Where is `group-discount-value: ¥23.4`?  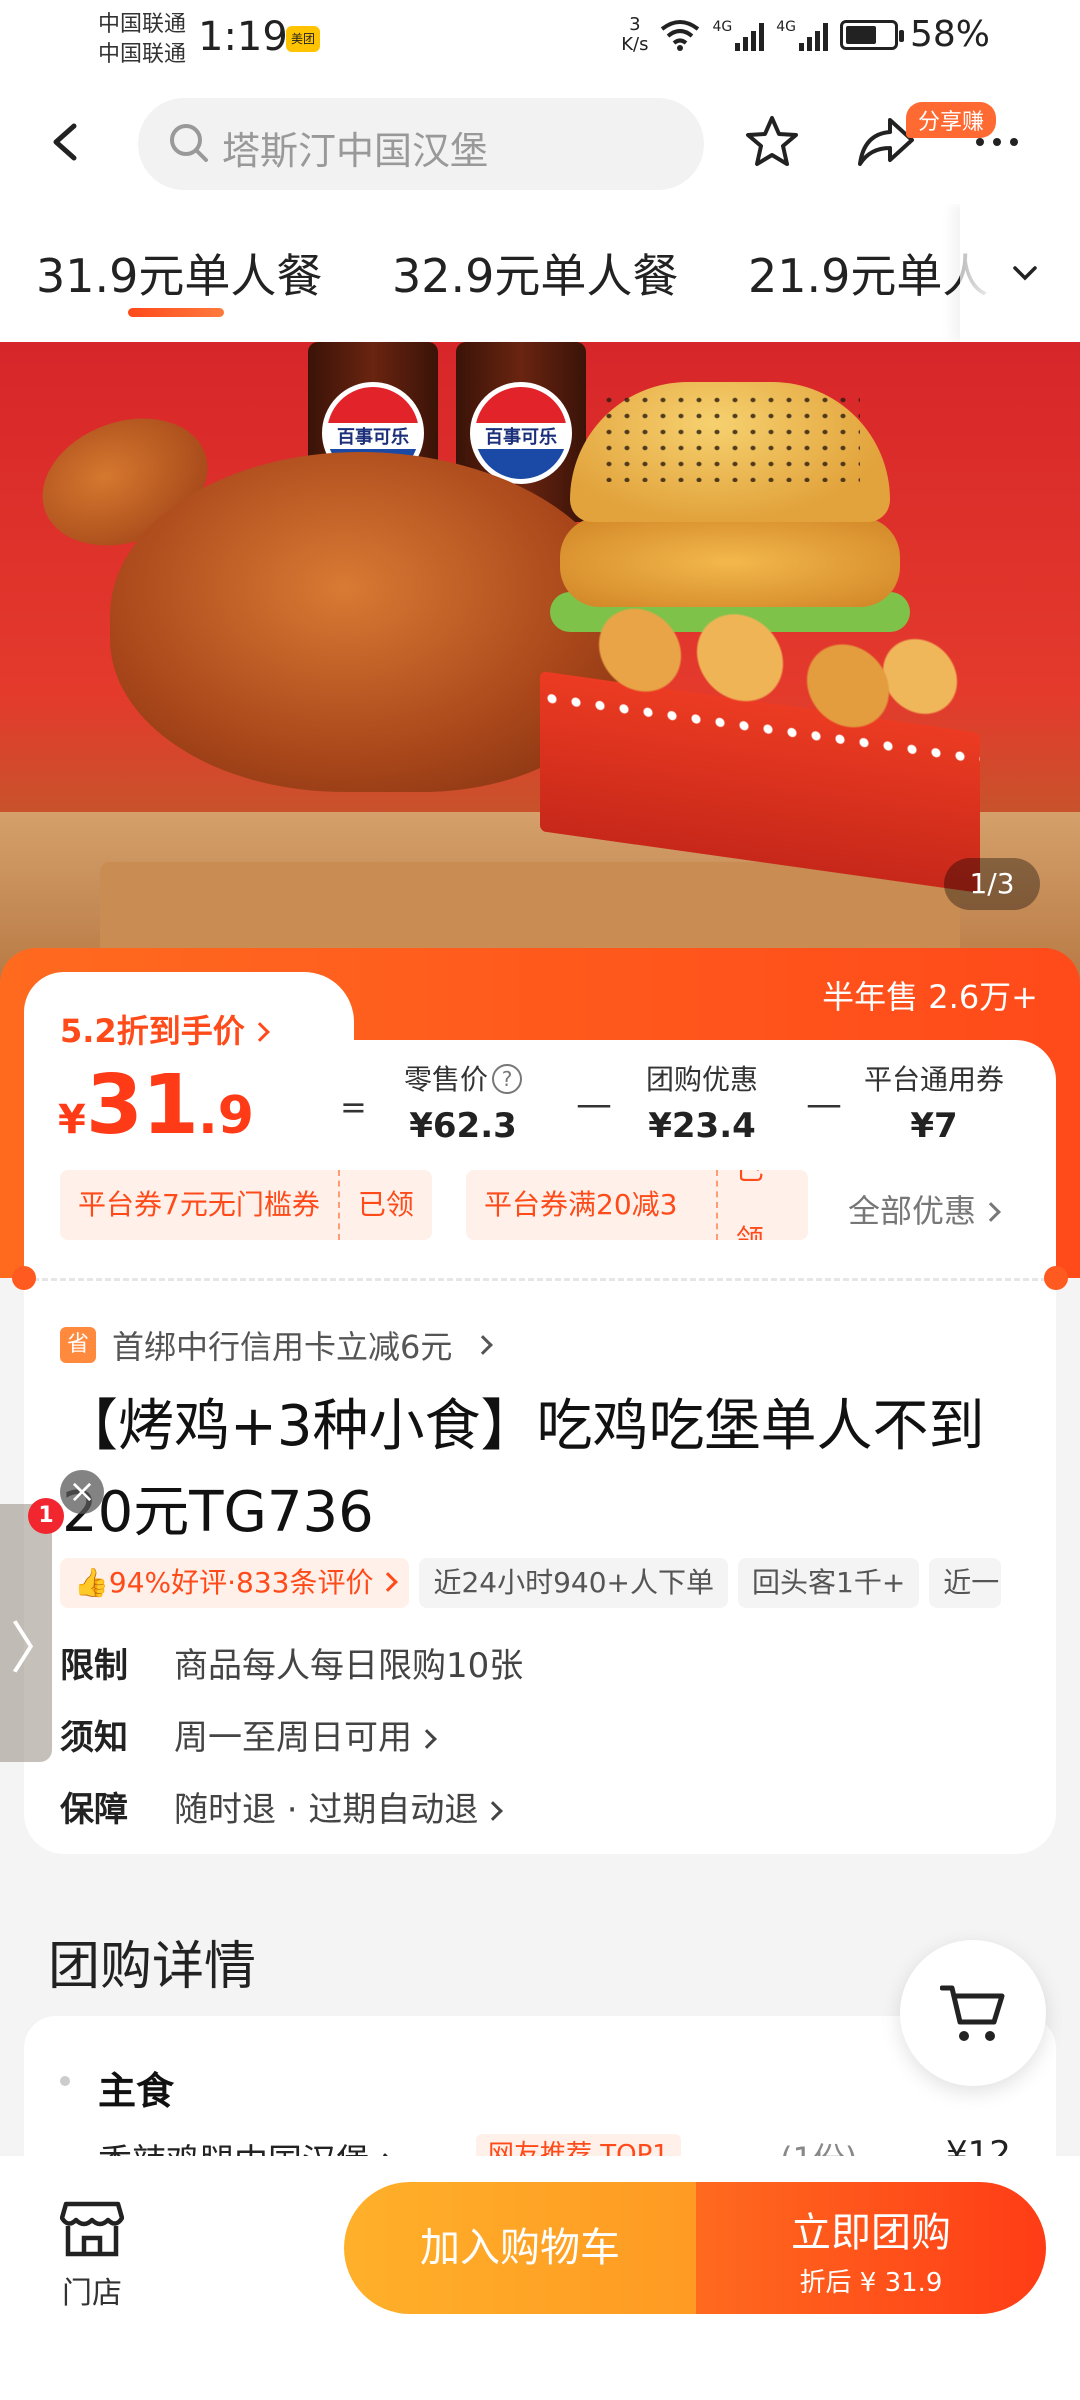
group-discount-value: ¥23.4 is located at coordinates (702, 1126).